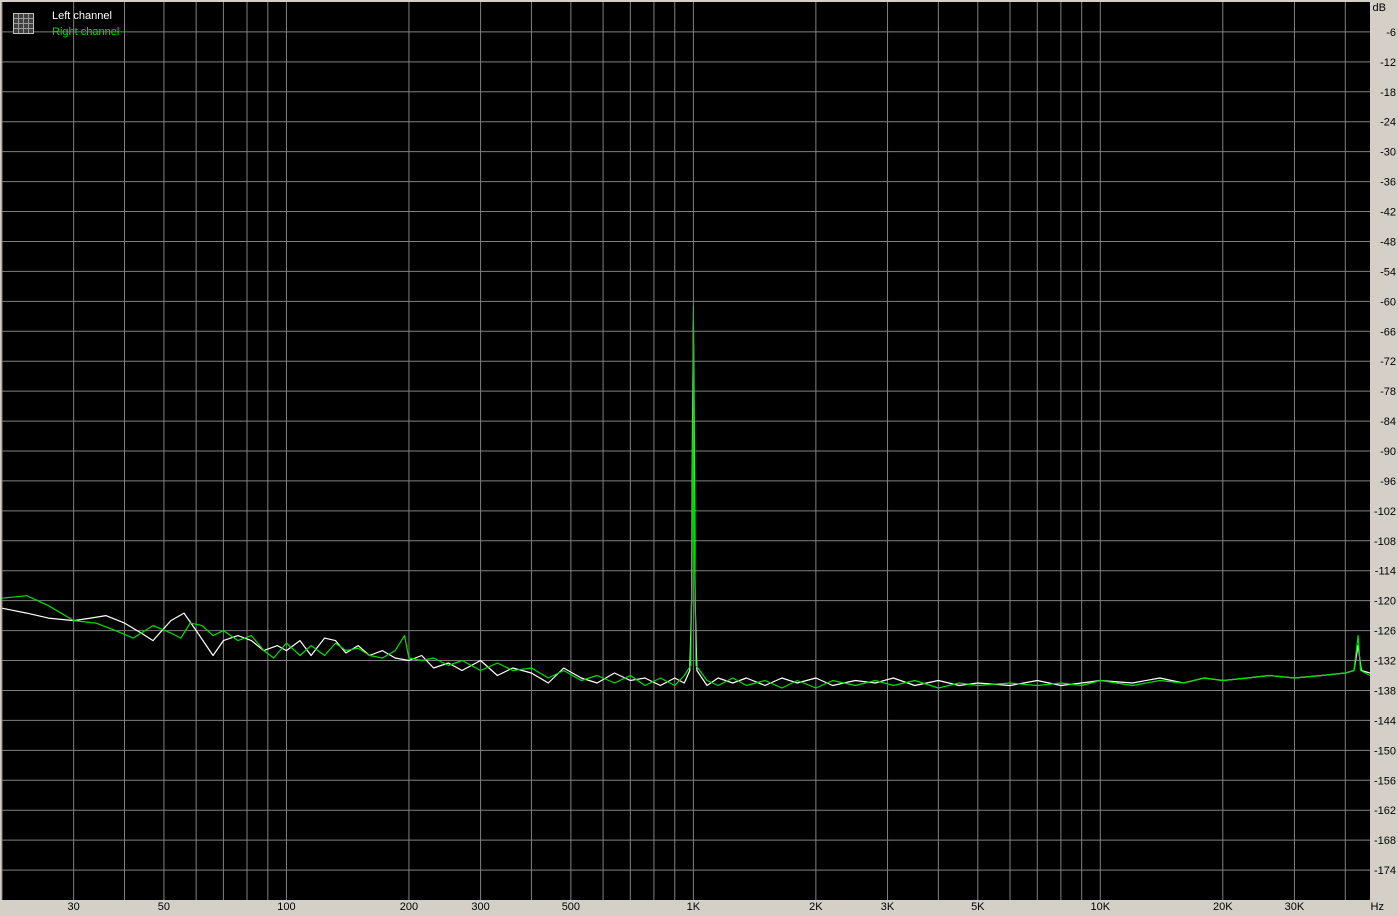 This screenshot has width=1398, height=916. Describe the element at coordinates (23, 23) in the screenshot. I see `spectrum-grid-icon` at that location.